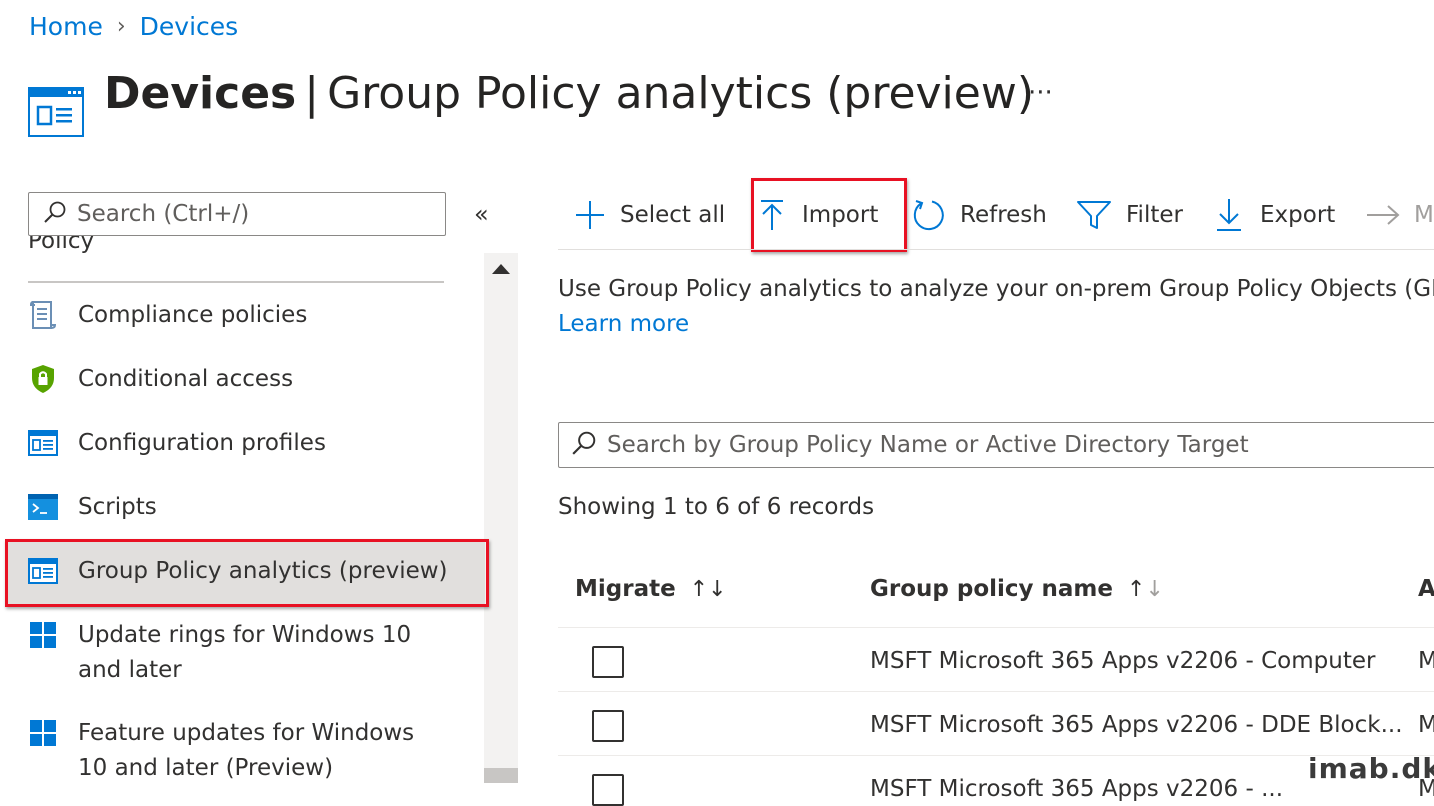 This screenshot has height=806, width=1434. Describe the element at coordinates (501, 518) in the screenshot. I see `sidebar-scrollbar` at that location.